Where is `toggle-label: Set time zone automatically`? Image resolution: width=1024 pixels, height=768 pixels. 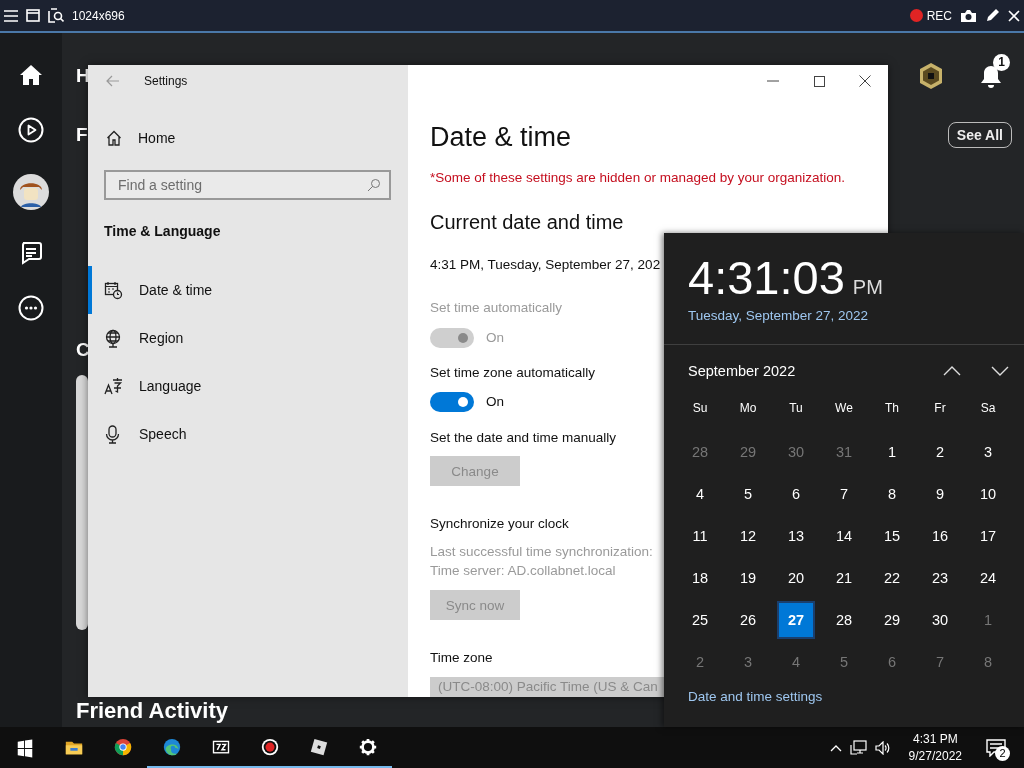
toggle-label: Set time zone automatically is located at coordinates (513, 373).